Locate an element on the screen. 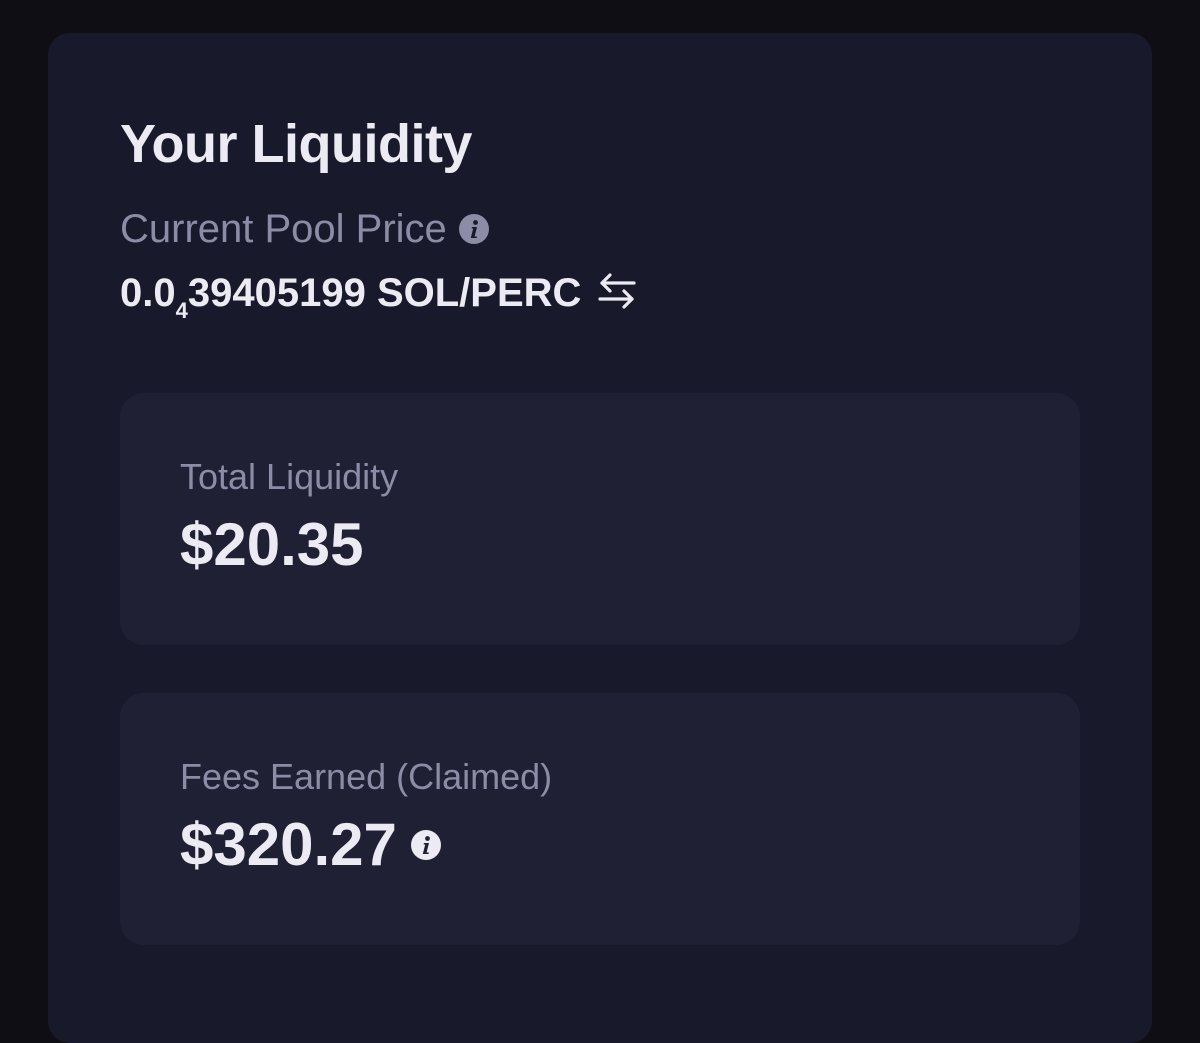 This screenshot has width=1200, height=1043. total-liquidity-value-row: $20.35 is located at coordinates (272, 545).